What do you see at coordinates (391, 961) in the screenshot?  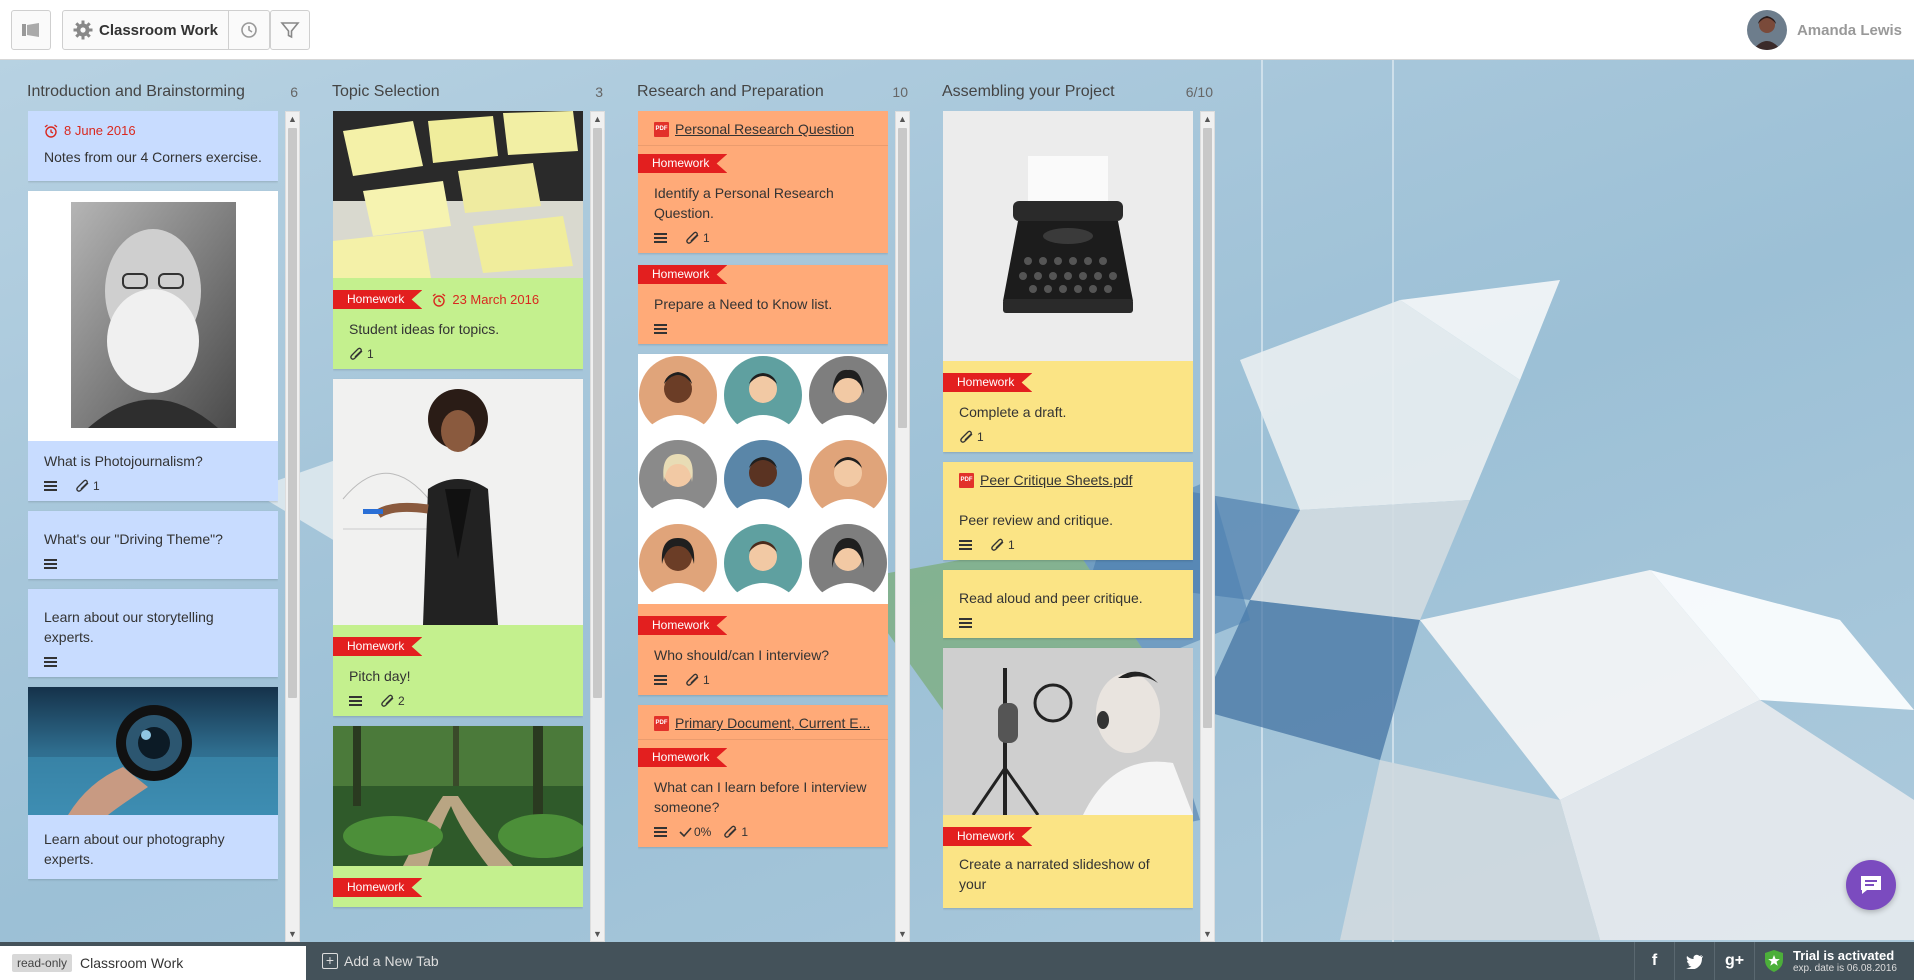 I see `add-tab-label: Add a New Tab` at bounding box center [391, 961].